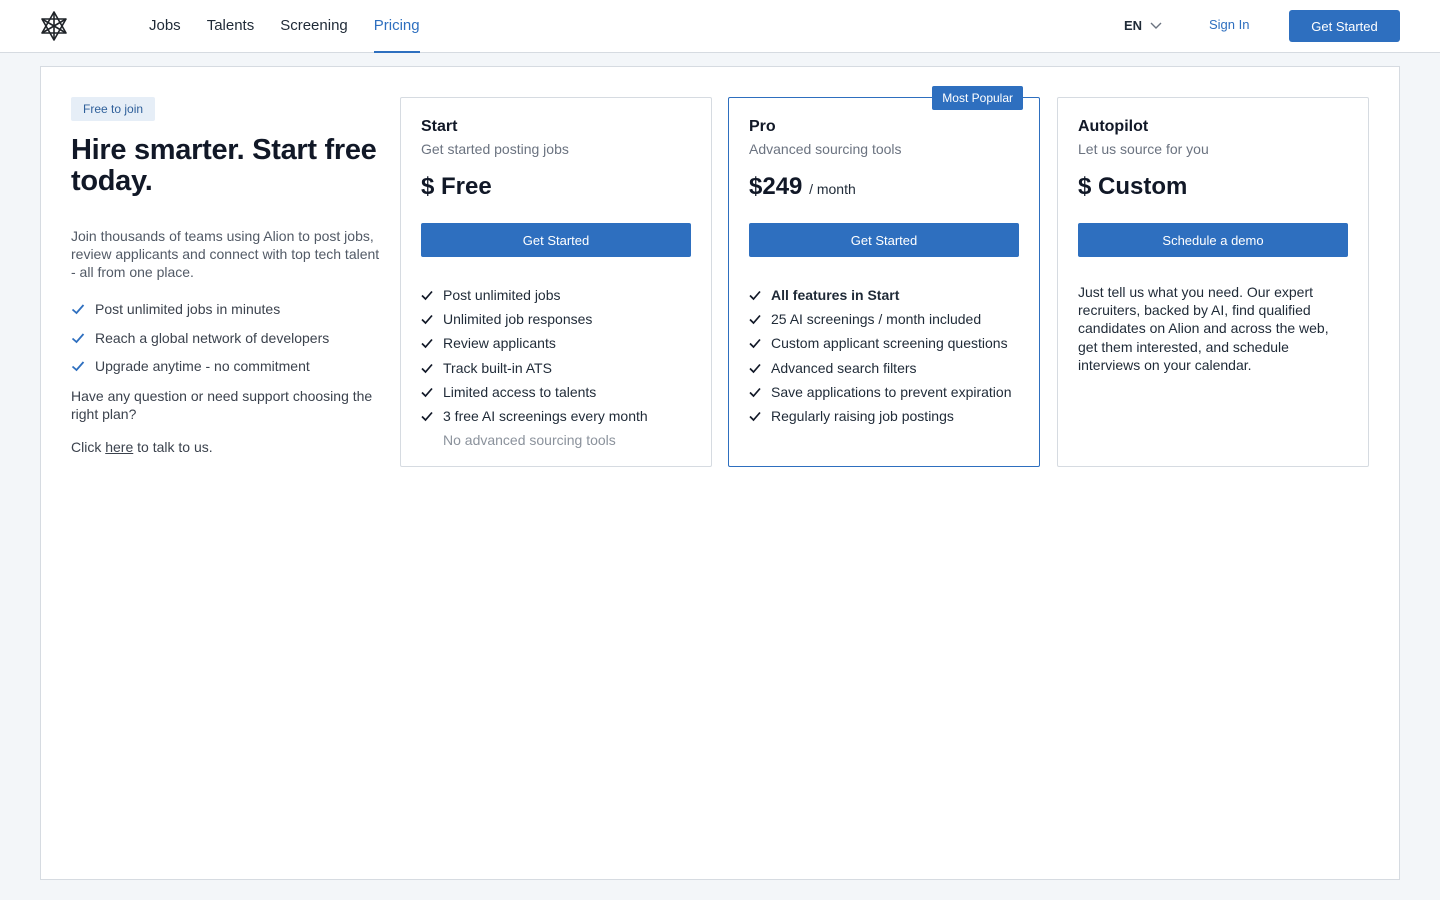 The height and width of the screenshot is (900, 1440). I want to click on sign-in-link: Sign In, so click(1229, 24).